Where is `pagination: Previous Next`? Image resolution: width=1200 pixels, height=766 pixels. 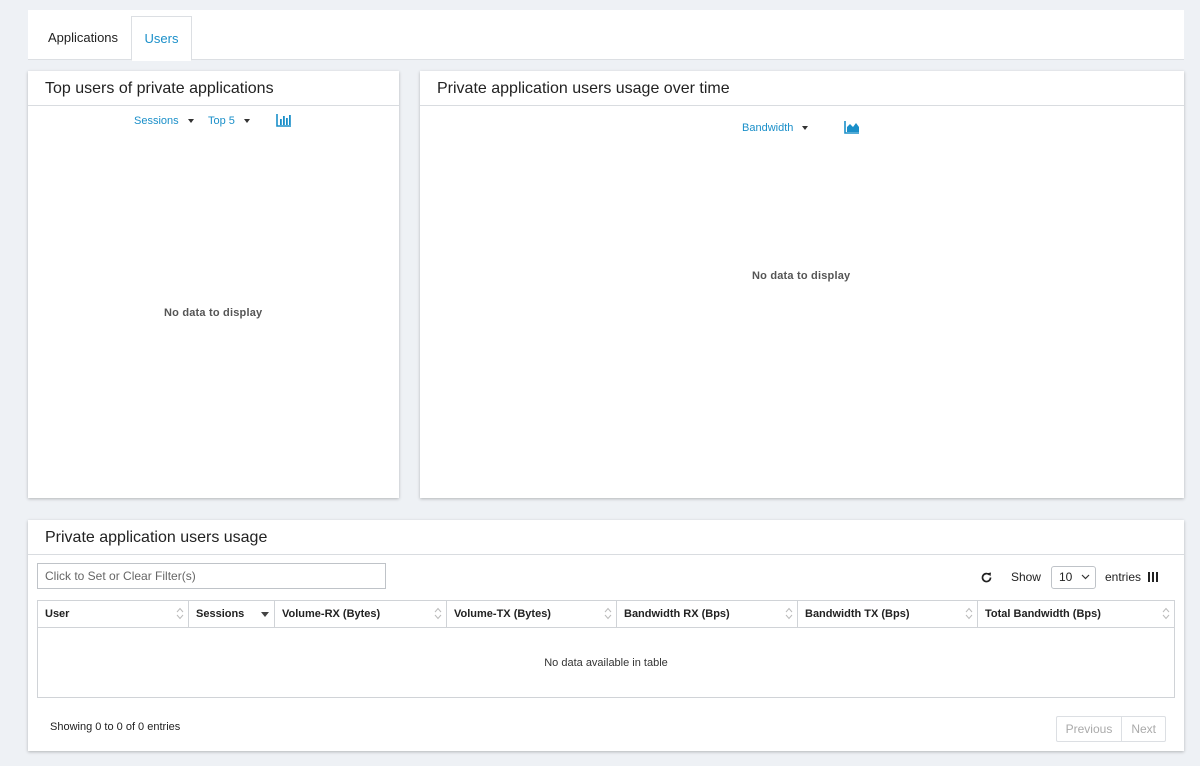 pagination: Previous Next is located at coordinates (1110, 729).